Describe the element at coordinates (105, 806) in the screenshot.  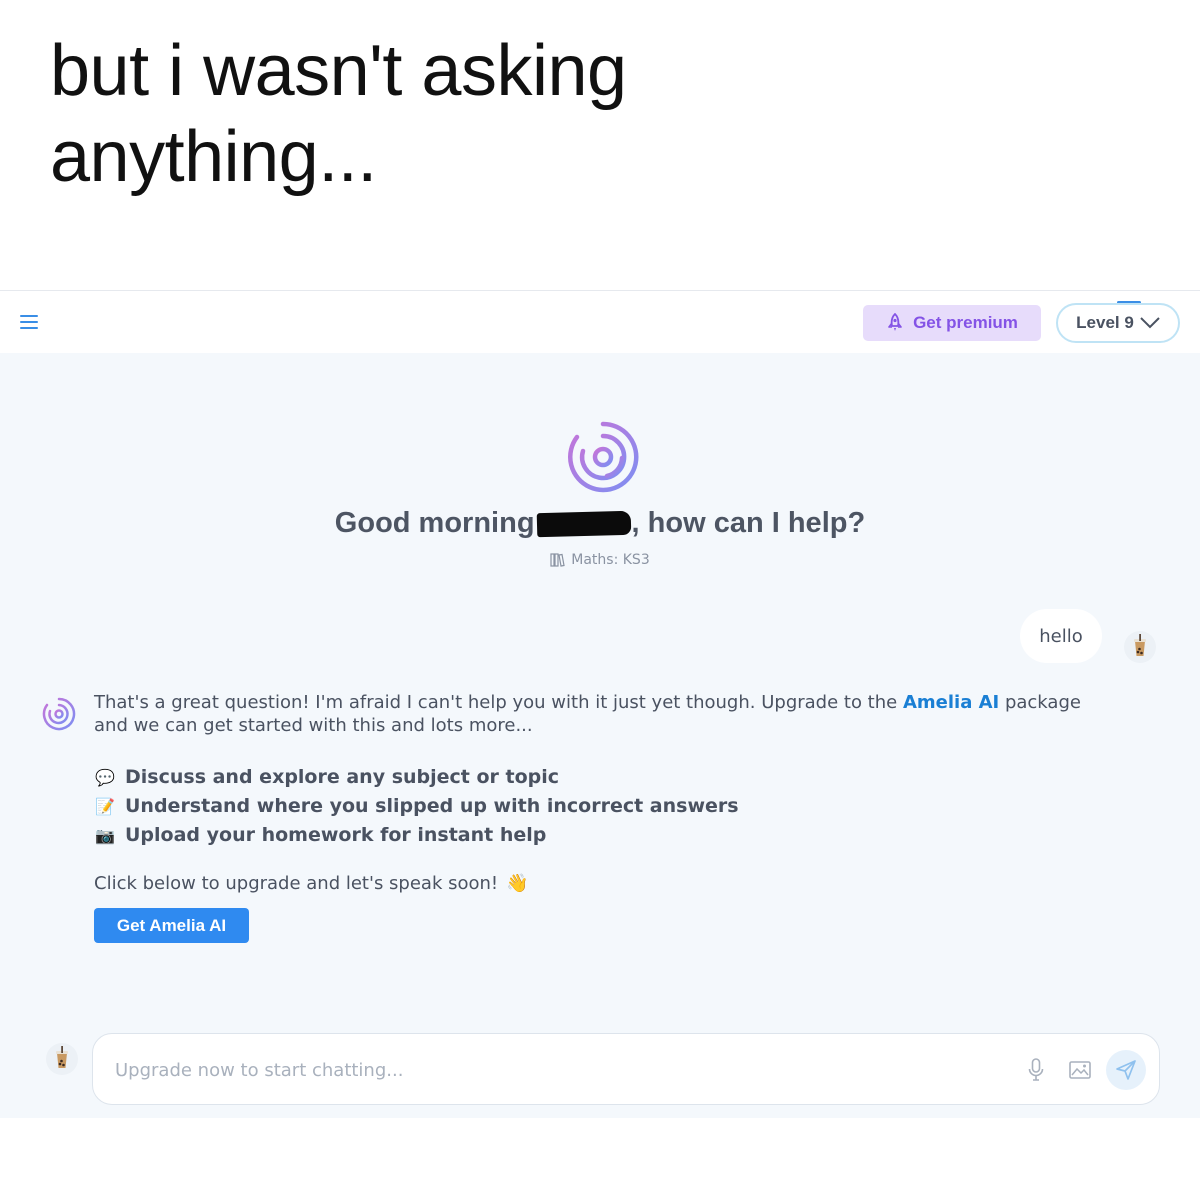
I see `memo-icon: 📝` at that location.